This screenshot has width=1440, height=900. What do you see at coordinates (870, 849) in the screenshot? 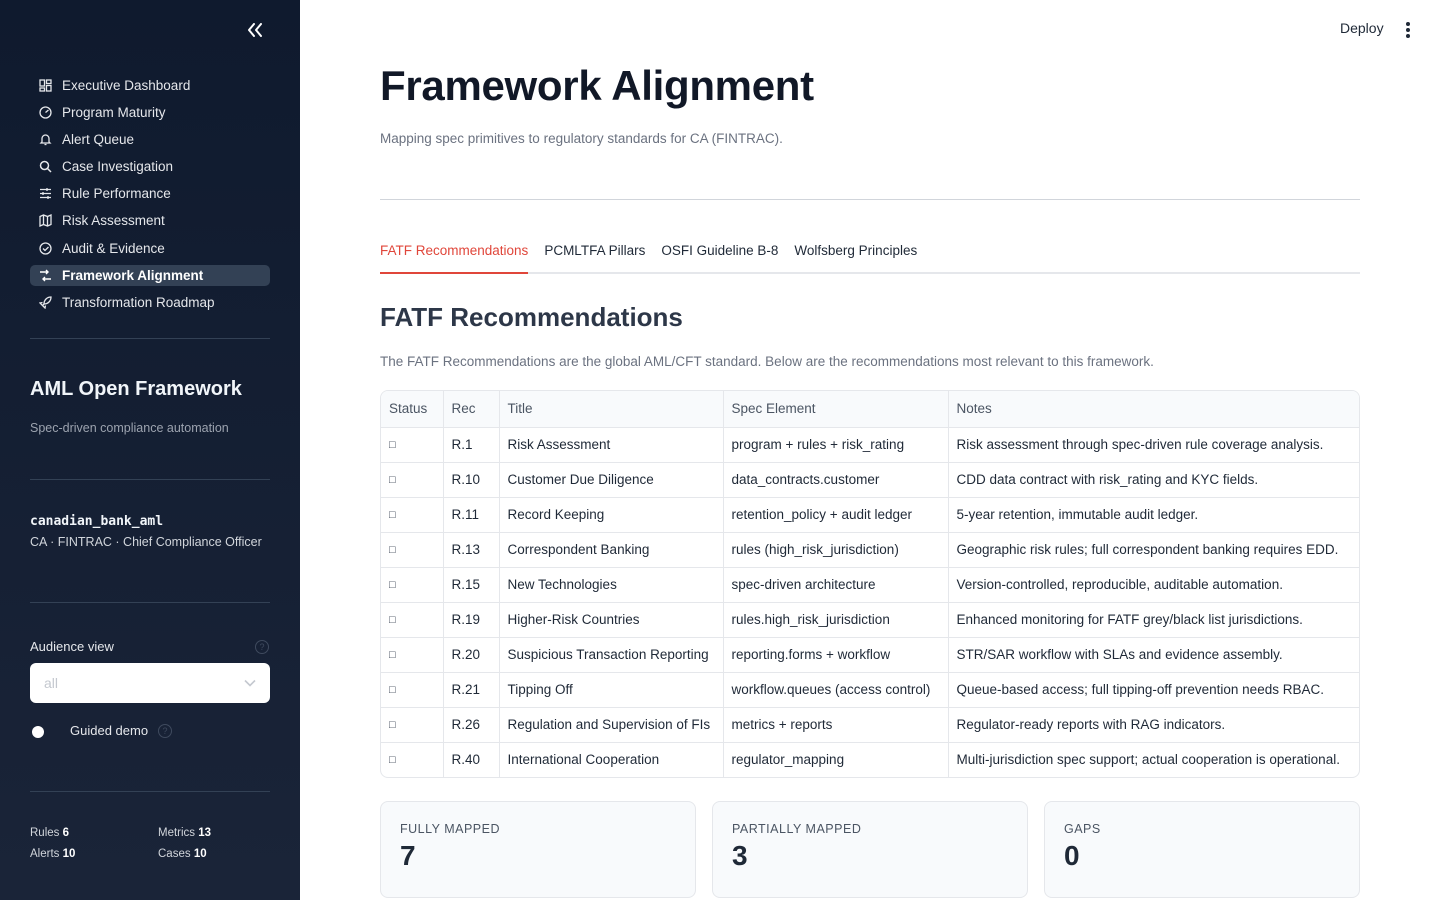
I see `summary-cards: FULLY MAPPED 7 PARTIALLY MAPPED 3 GAPS 0` at bounding box center [870, 849].